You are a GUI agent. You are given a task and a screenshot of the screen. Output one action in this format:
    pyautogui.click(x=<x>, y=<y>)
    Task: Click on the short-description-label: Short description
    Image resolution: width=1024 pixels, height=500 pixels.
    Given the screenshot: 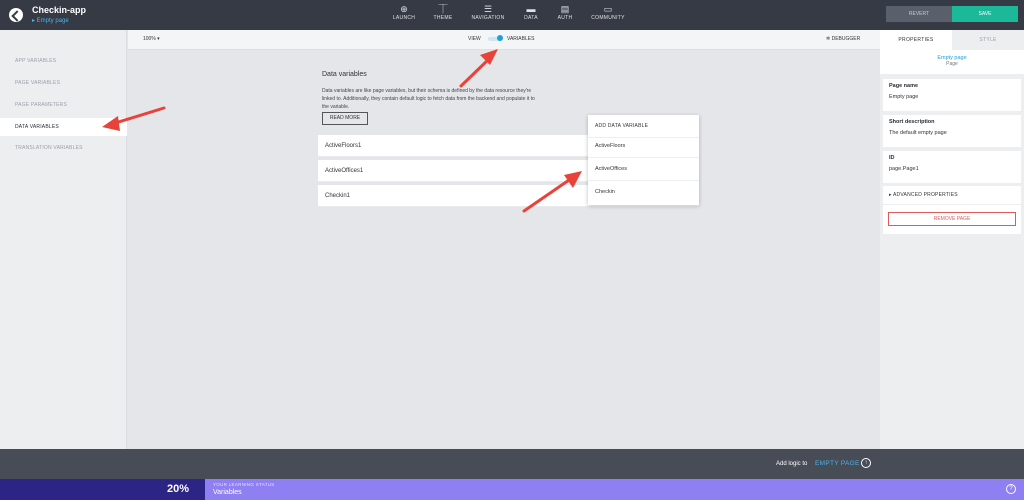 What is the action you would take?
    pyautogui.click(x=912, y=122)
    